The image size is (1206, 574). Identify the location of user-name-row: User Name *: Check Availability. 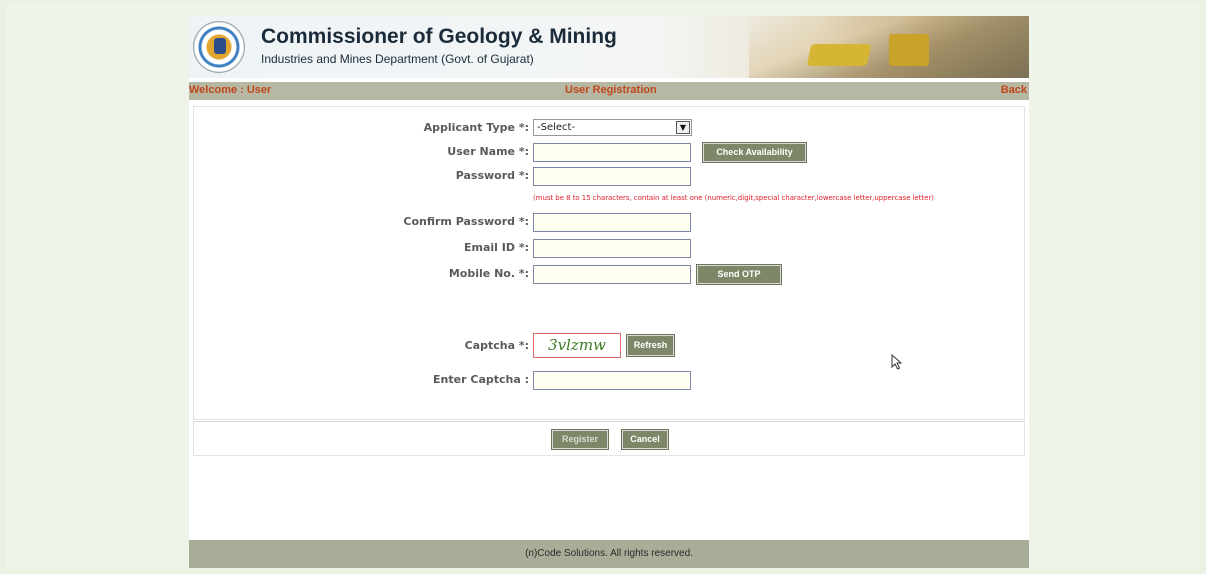
(610, 152).